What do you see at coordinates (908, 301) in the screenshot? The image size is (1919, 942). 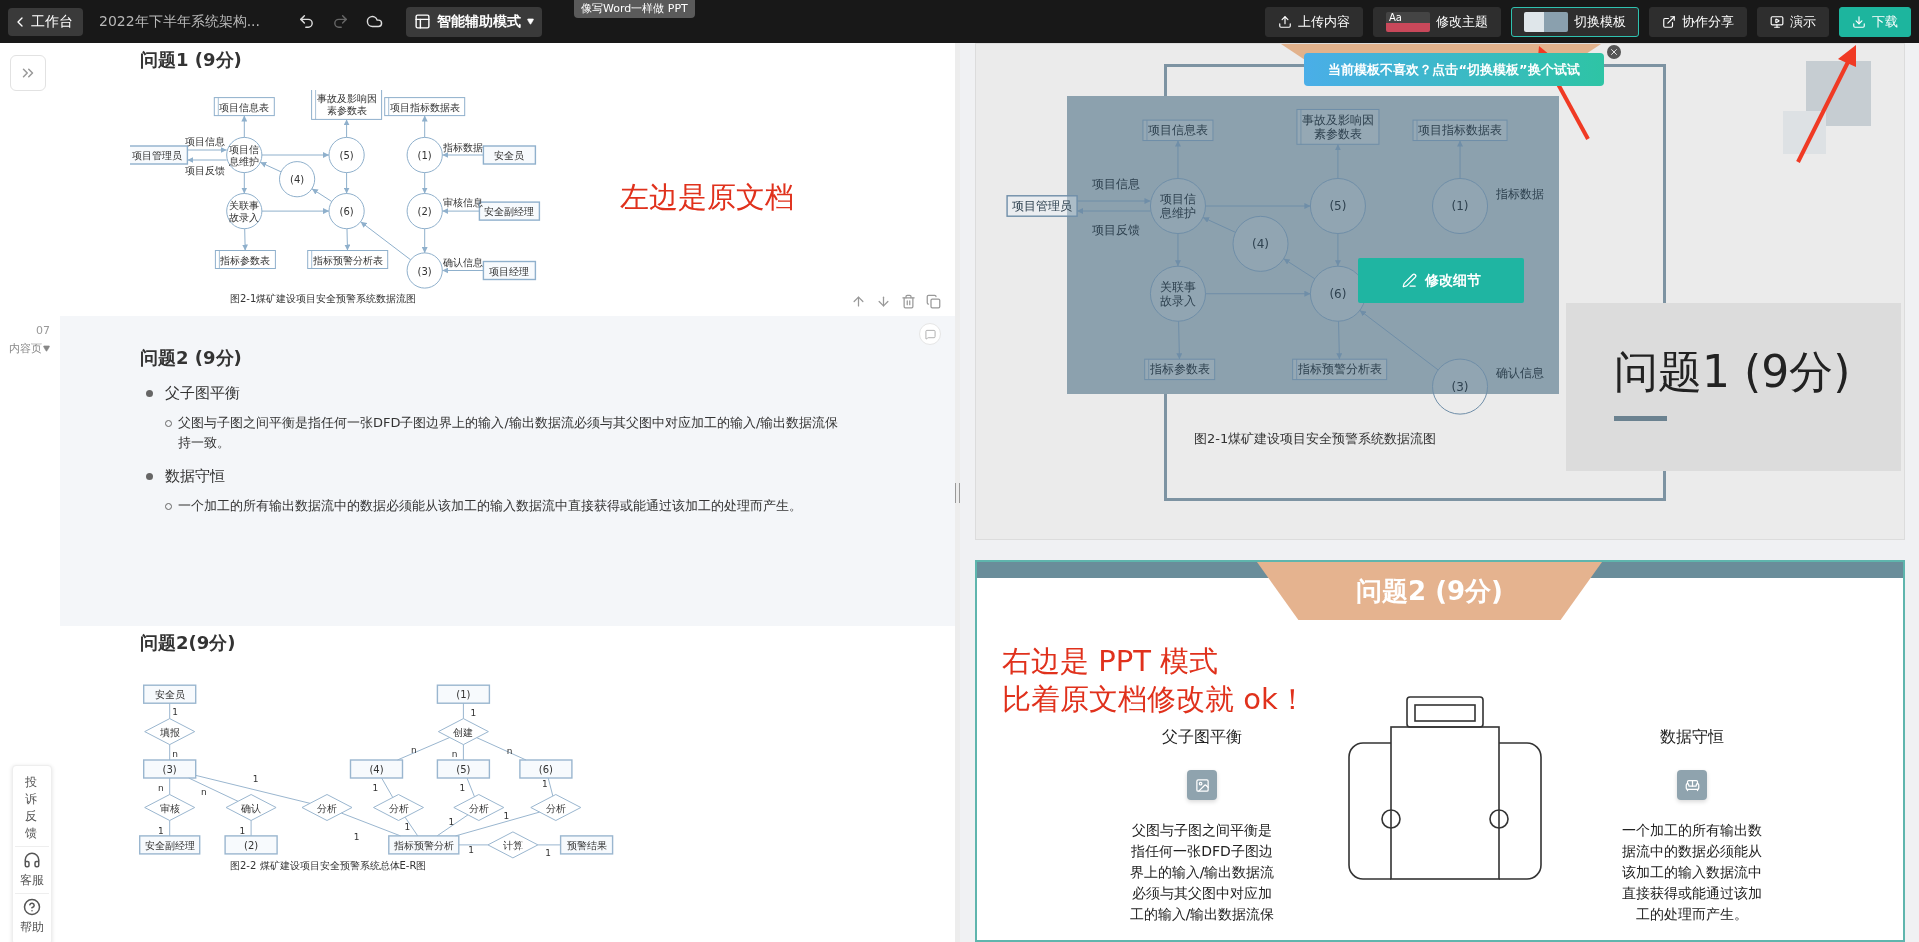 I see `delete-button` at bounding box center [908, 301].